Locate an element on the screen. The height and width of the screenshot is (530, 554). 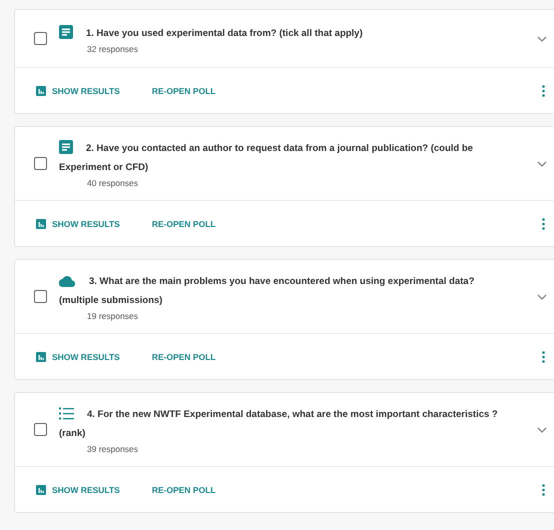
response-count: 40 responses is located at coordinates (113, 183).